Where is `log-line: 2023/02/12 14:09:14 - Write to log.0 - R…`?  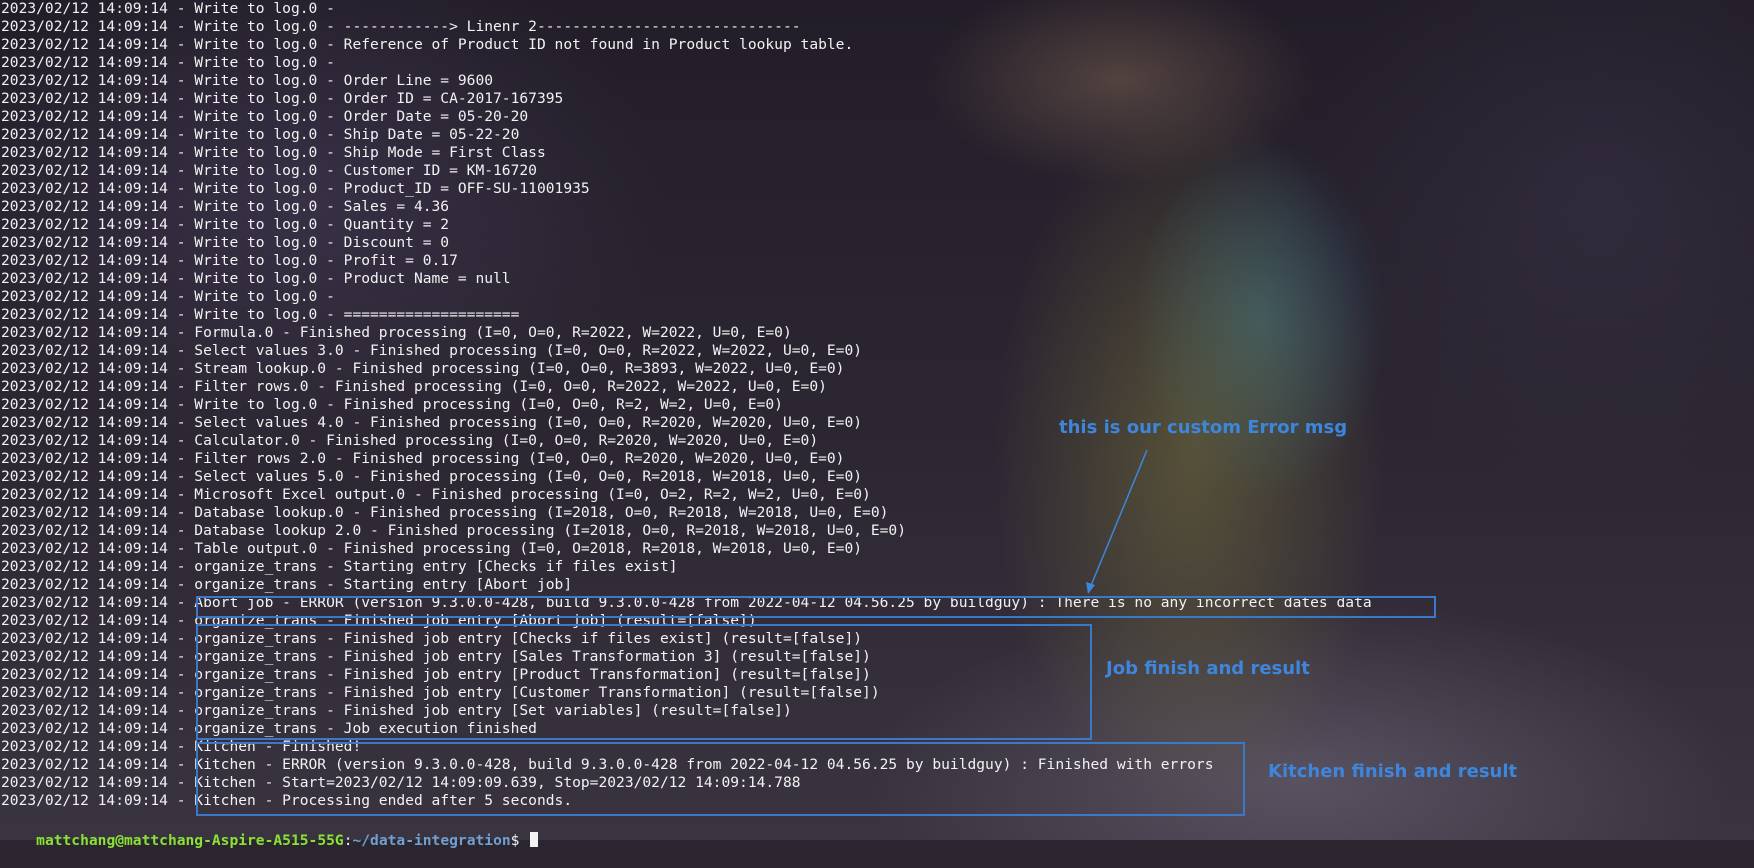 log-line: 2023/02/12 14:09:14 - Write to log.0 - R… is located at coordinates (427, 44).